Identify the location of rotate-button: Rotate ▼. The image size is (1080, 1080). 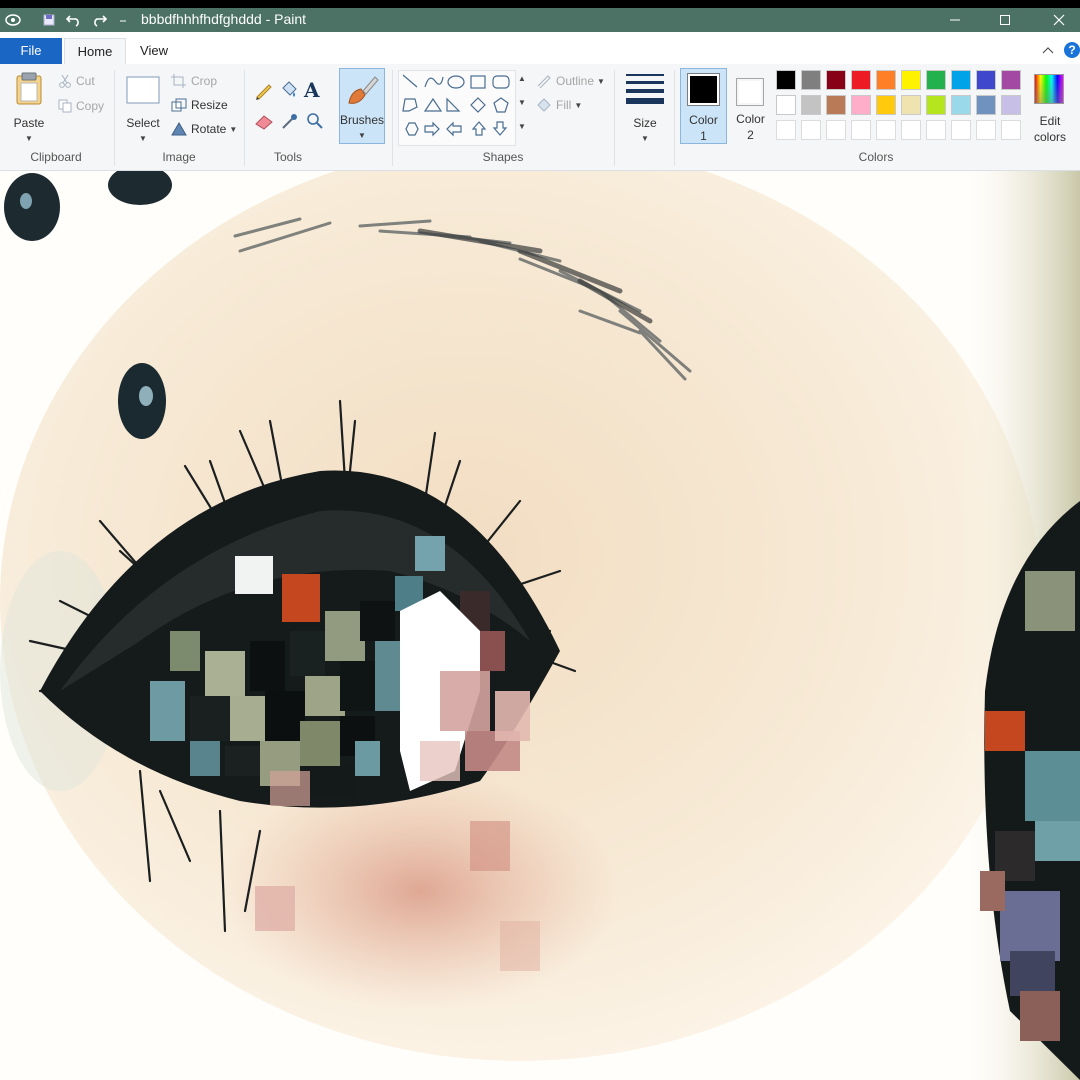
(204, 129).